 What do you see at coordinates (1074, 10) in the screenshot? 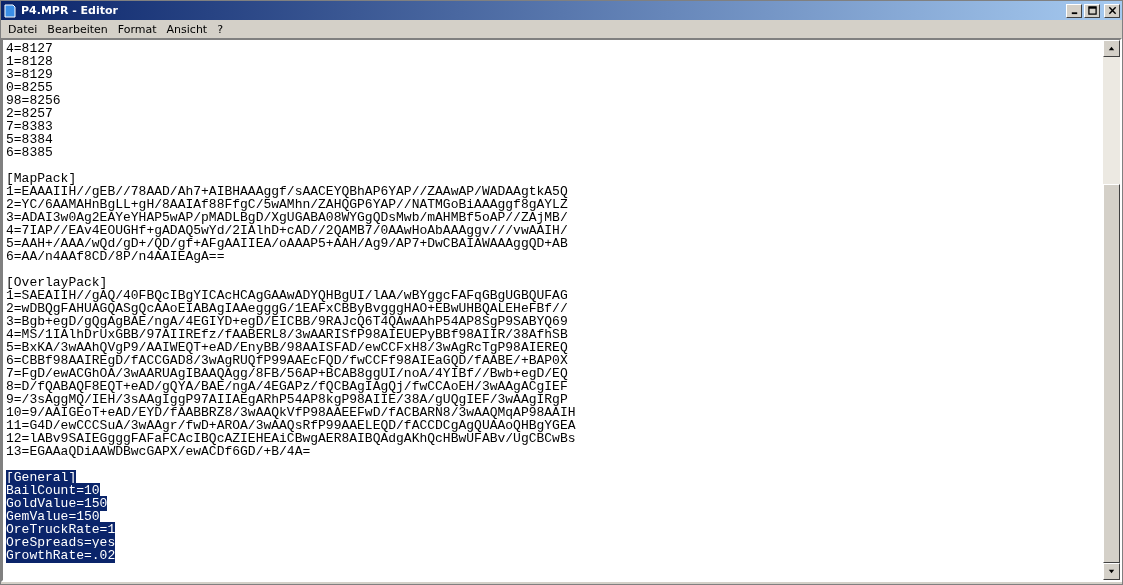
I see `minimize-button` at bounding box center [1074, 10].